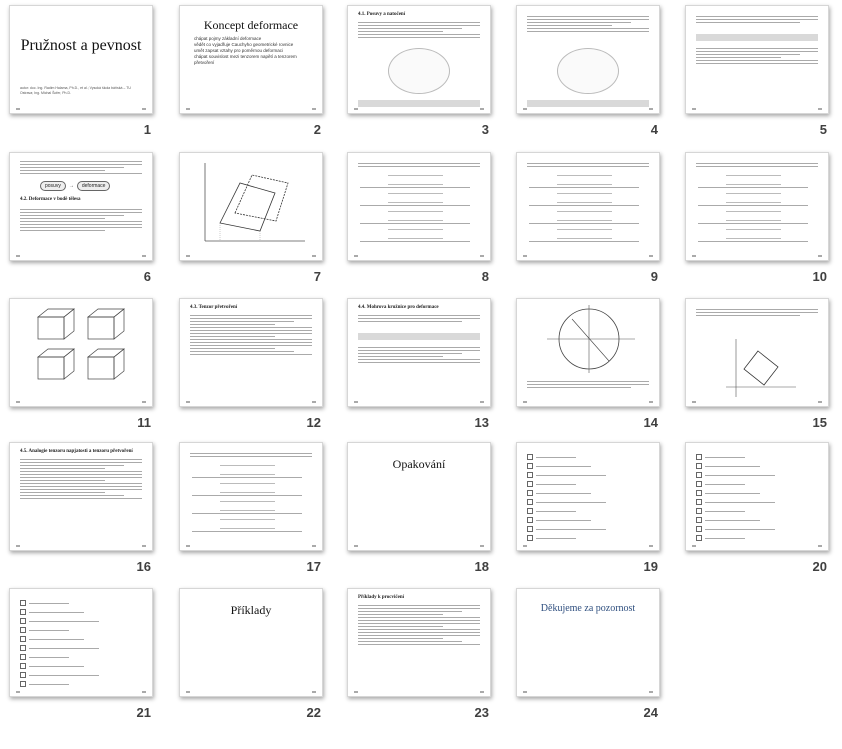 This screenshot has width=842, height=749. Describe the element at coordinates (419, 59) in the screenshot. I see `slide-thumbnail-3: 4.1. Posuvy a natočení` at that location.